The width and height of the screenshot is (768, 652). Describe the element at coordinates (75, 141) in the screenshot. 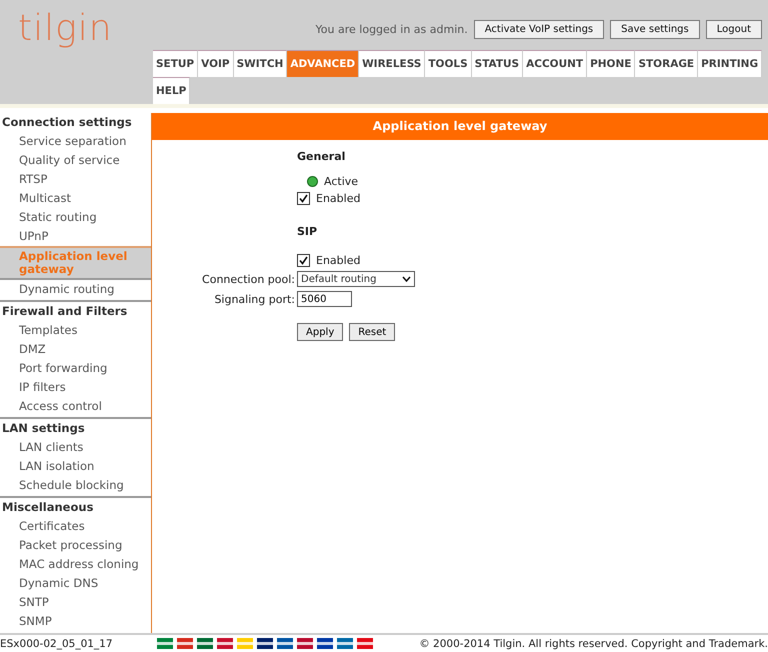

I see `sidebar-item: Service separation` at that location.